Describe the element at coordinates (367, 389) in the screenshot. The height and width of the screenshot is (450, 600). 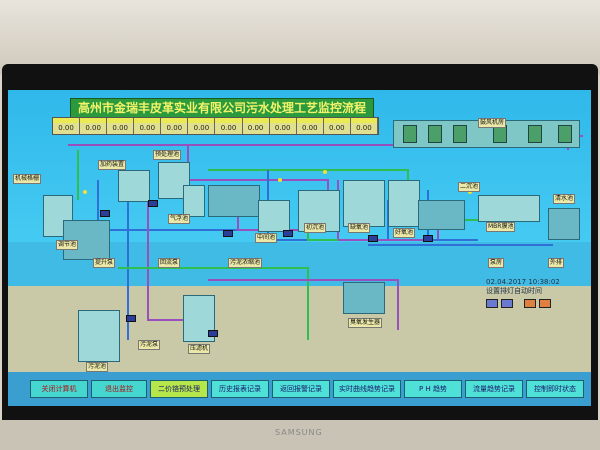
I see `nav-button-6: 实时曲线趋势记录` at that location.